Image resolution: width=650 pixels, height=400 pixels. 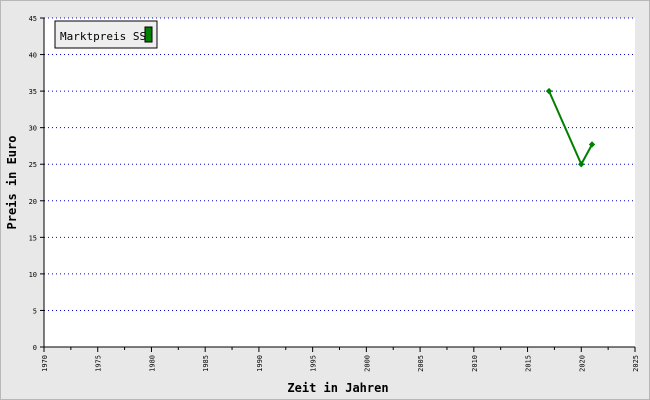 I want to click on legend-swatch, so click(x=148, y=34).